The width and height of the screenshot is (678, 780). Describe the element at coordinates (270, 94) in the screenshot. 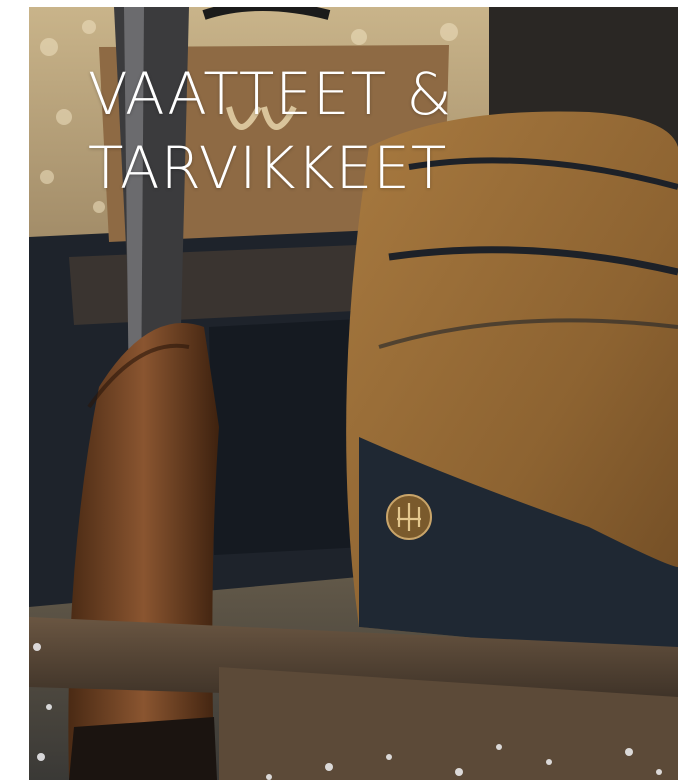

I see `category-title-line-1: VAATTEET &` at that location.